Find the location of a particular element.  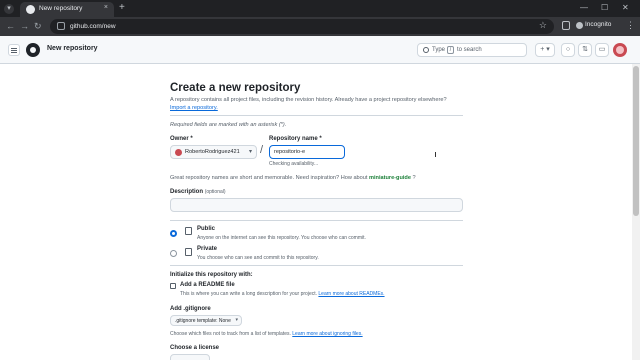

search-input: Type / to search is located at coordinates (472, 50).